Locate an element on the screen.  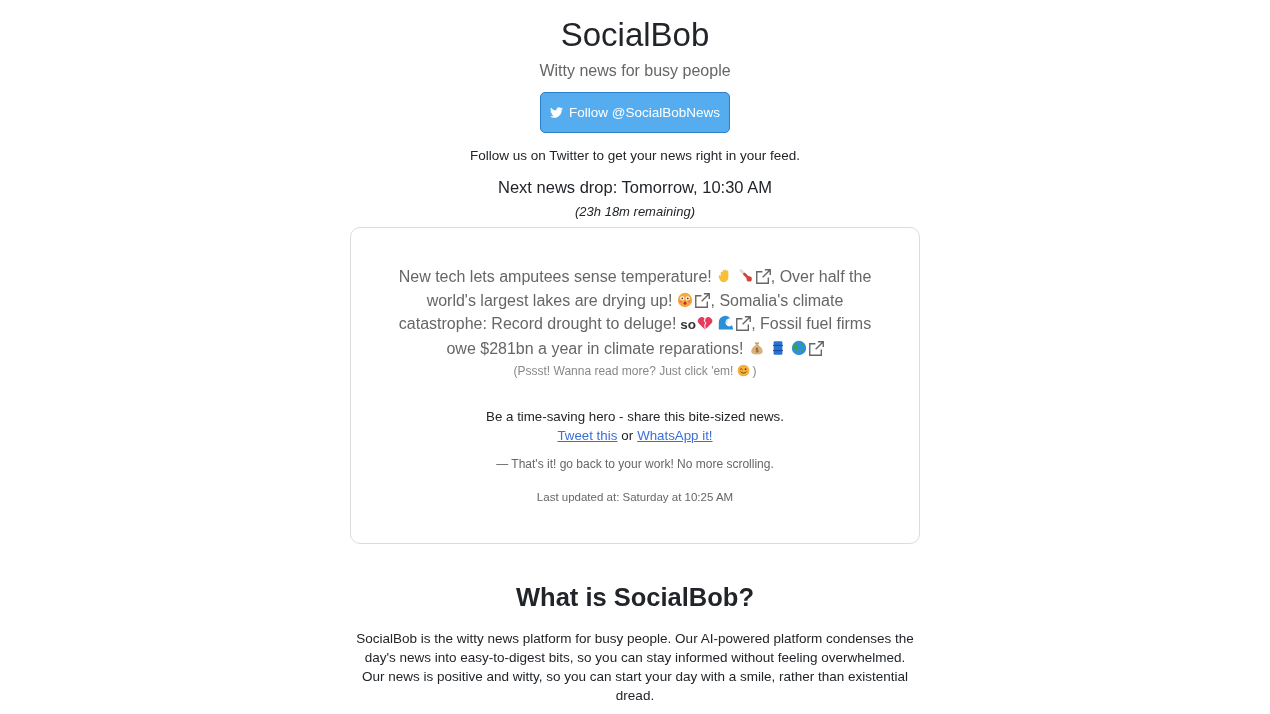
emoji-text: so is located at coordinates (688, 324).